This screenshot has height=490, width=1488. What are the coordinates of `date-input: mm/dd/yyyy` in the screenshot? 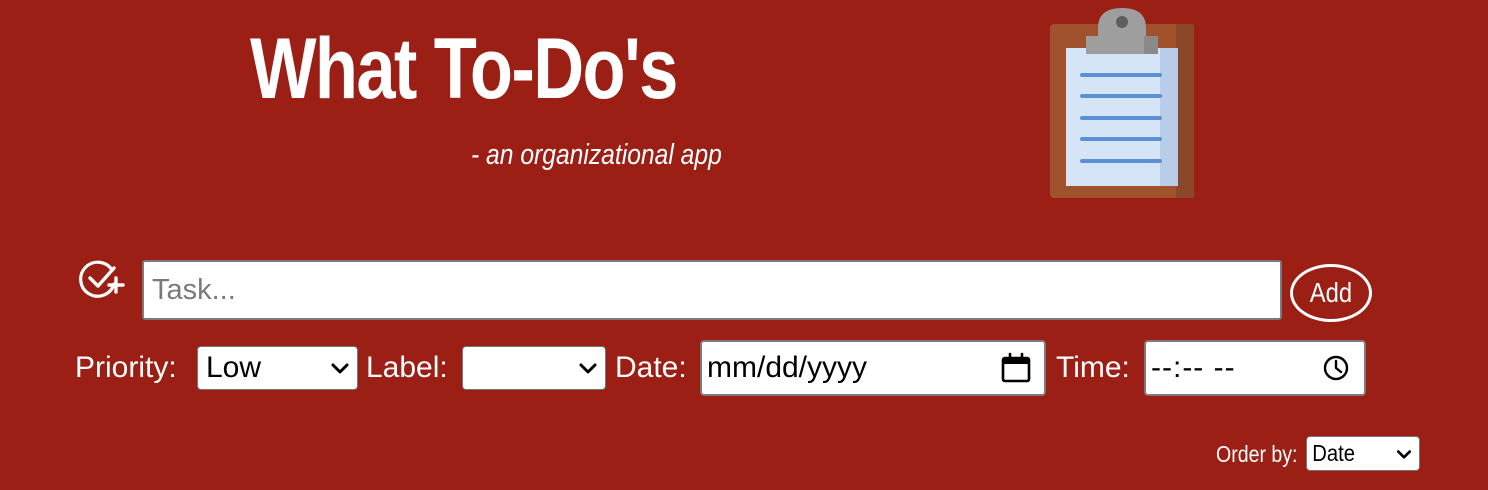 It's located at (873, 368).